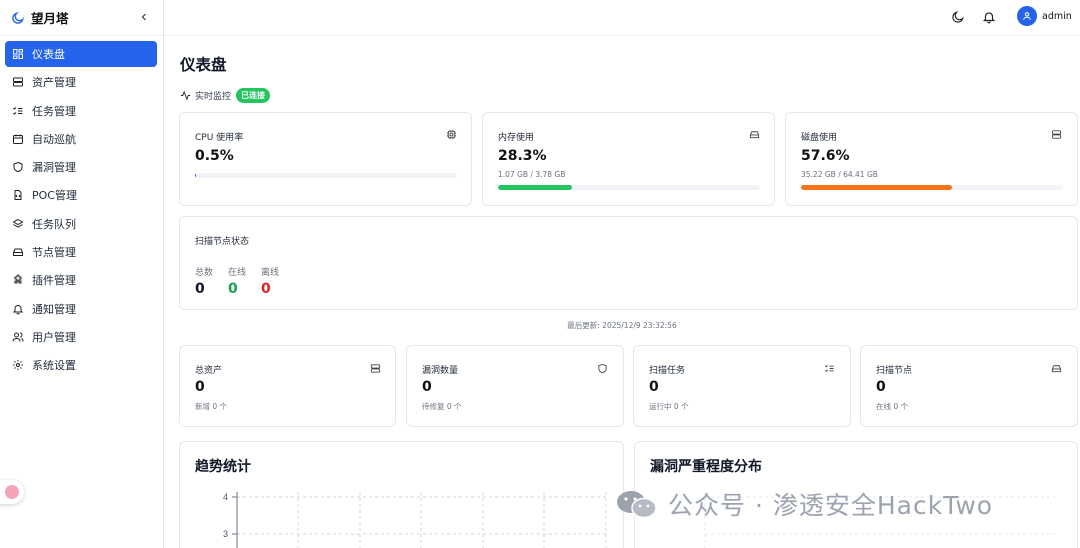  What do you see at coordinates (516, 138) in the screenshot?
I see `memory-label: 内存使用` at bounding box center [516, 138].